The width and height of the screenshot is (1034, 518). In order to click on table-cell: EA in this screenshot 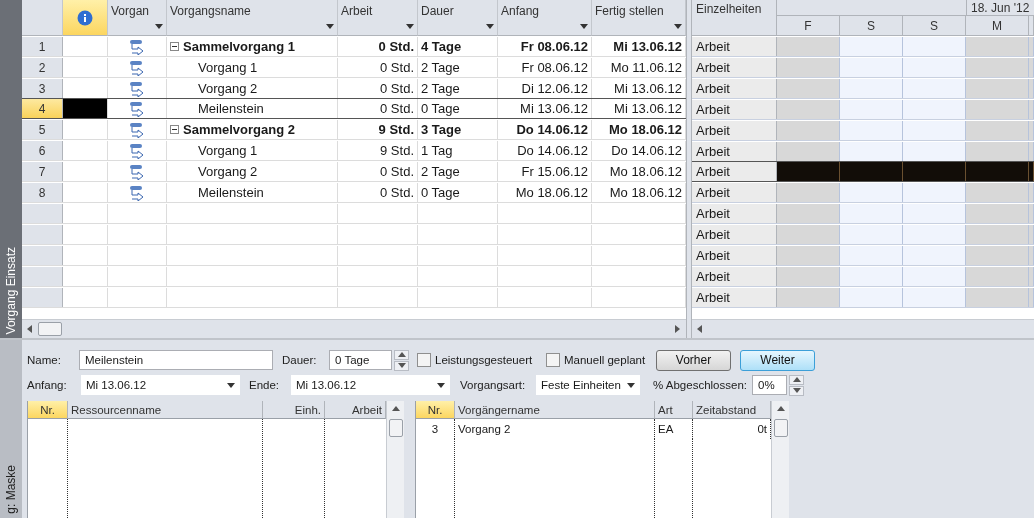, I will do `click(674, 429)`.